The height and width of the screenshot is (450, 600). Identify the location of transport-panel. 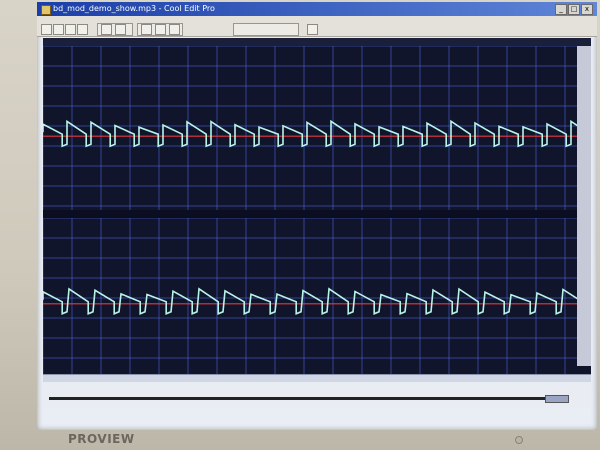
(317, 395).